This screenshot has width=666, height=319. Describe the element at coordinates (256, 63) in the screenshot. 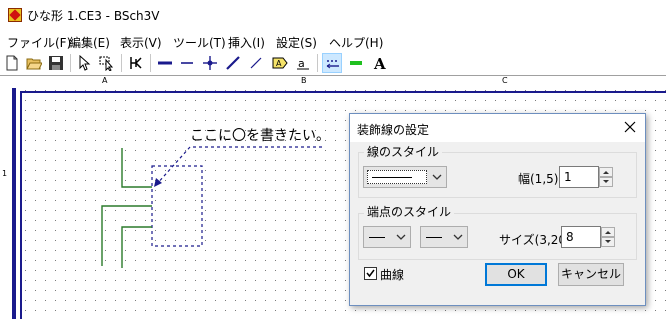

I see `slash-entry-icon` at that location.